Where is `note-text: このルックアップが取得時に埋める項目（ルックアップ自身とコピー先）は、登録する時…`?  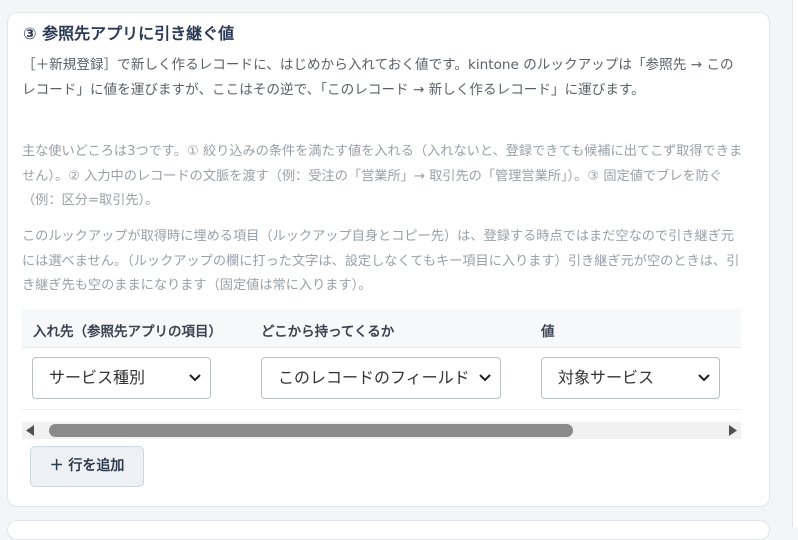
note-text: このルックアップが取得時に埋める項目（ルックアップ自身とコピー先）は、登録する時… is located at coordinates (381, 261).